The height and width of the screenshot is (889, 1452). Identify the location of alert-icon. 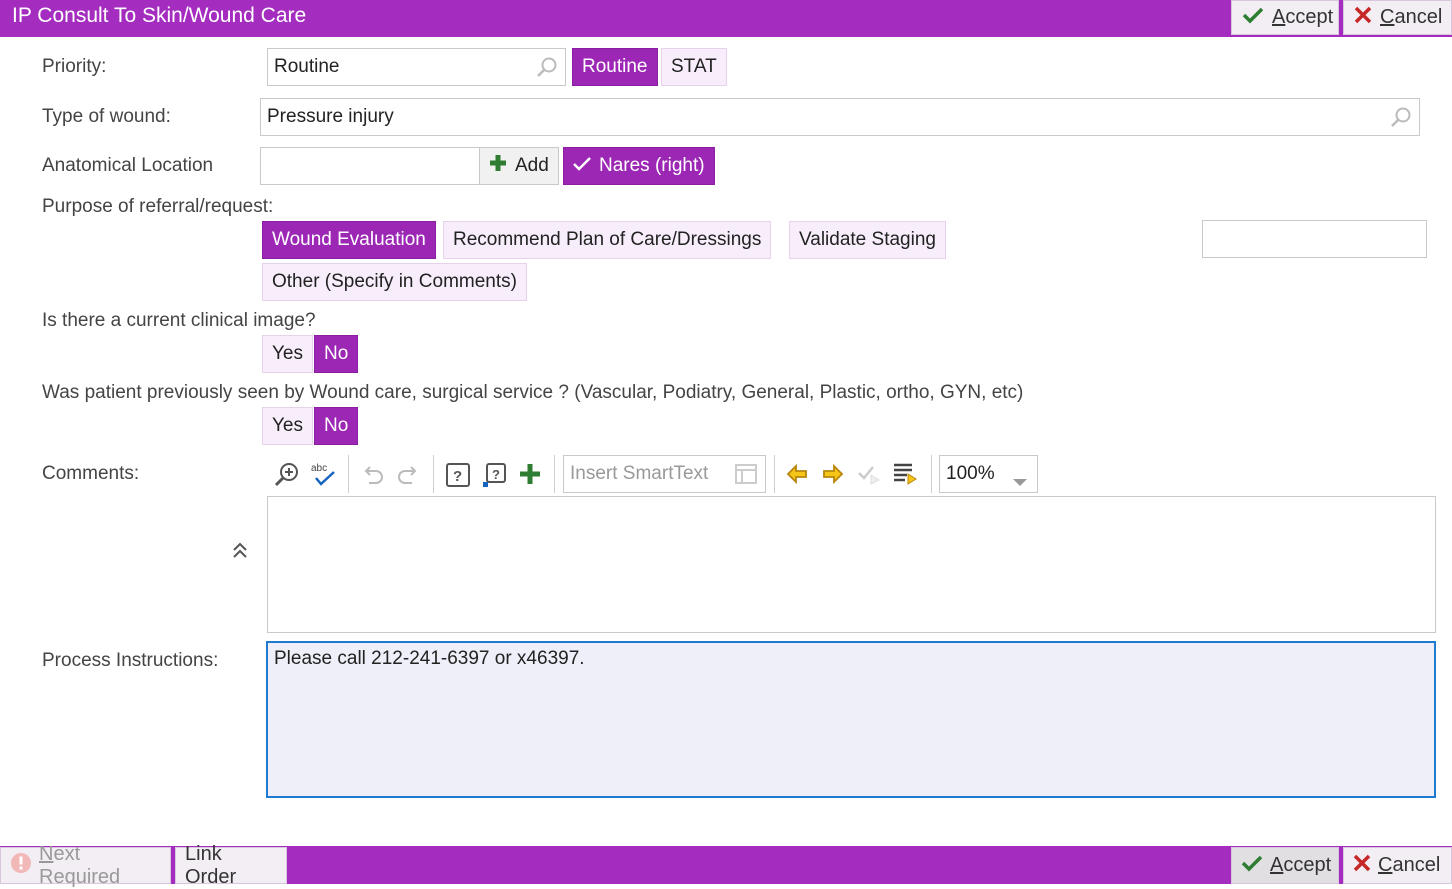
(21, 866).